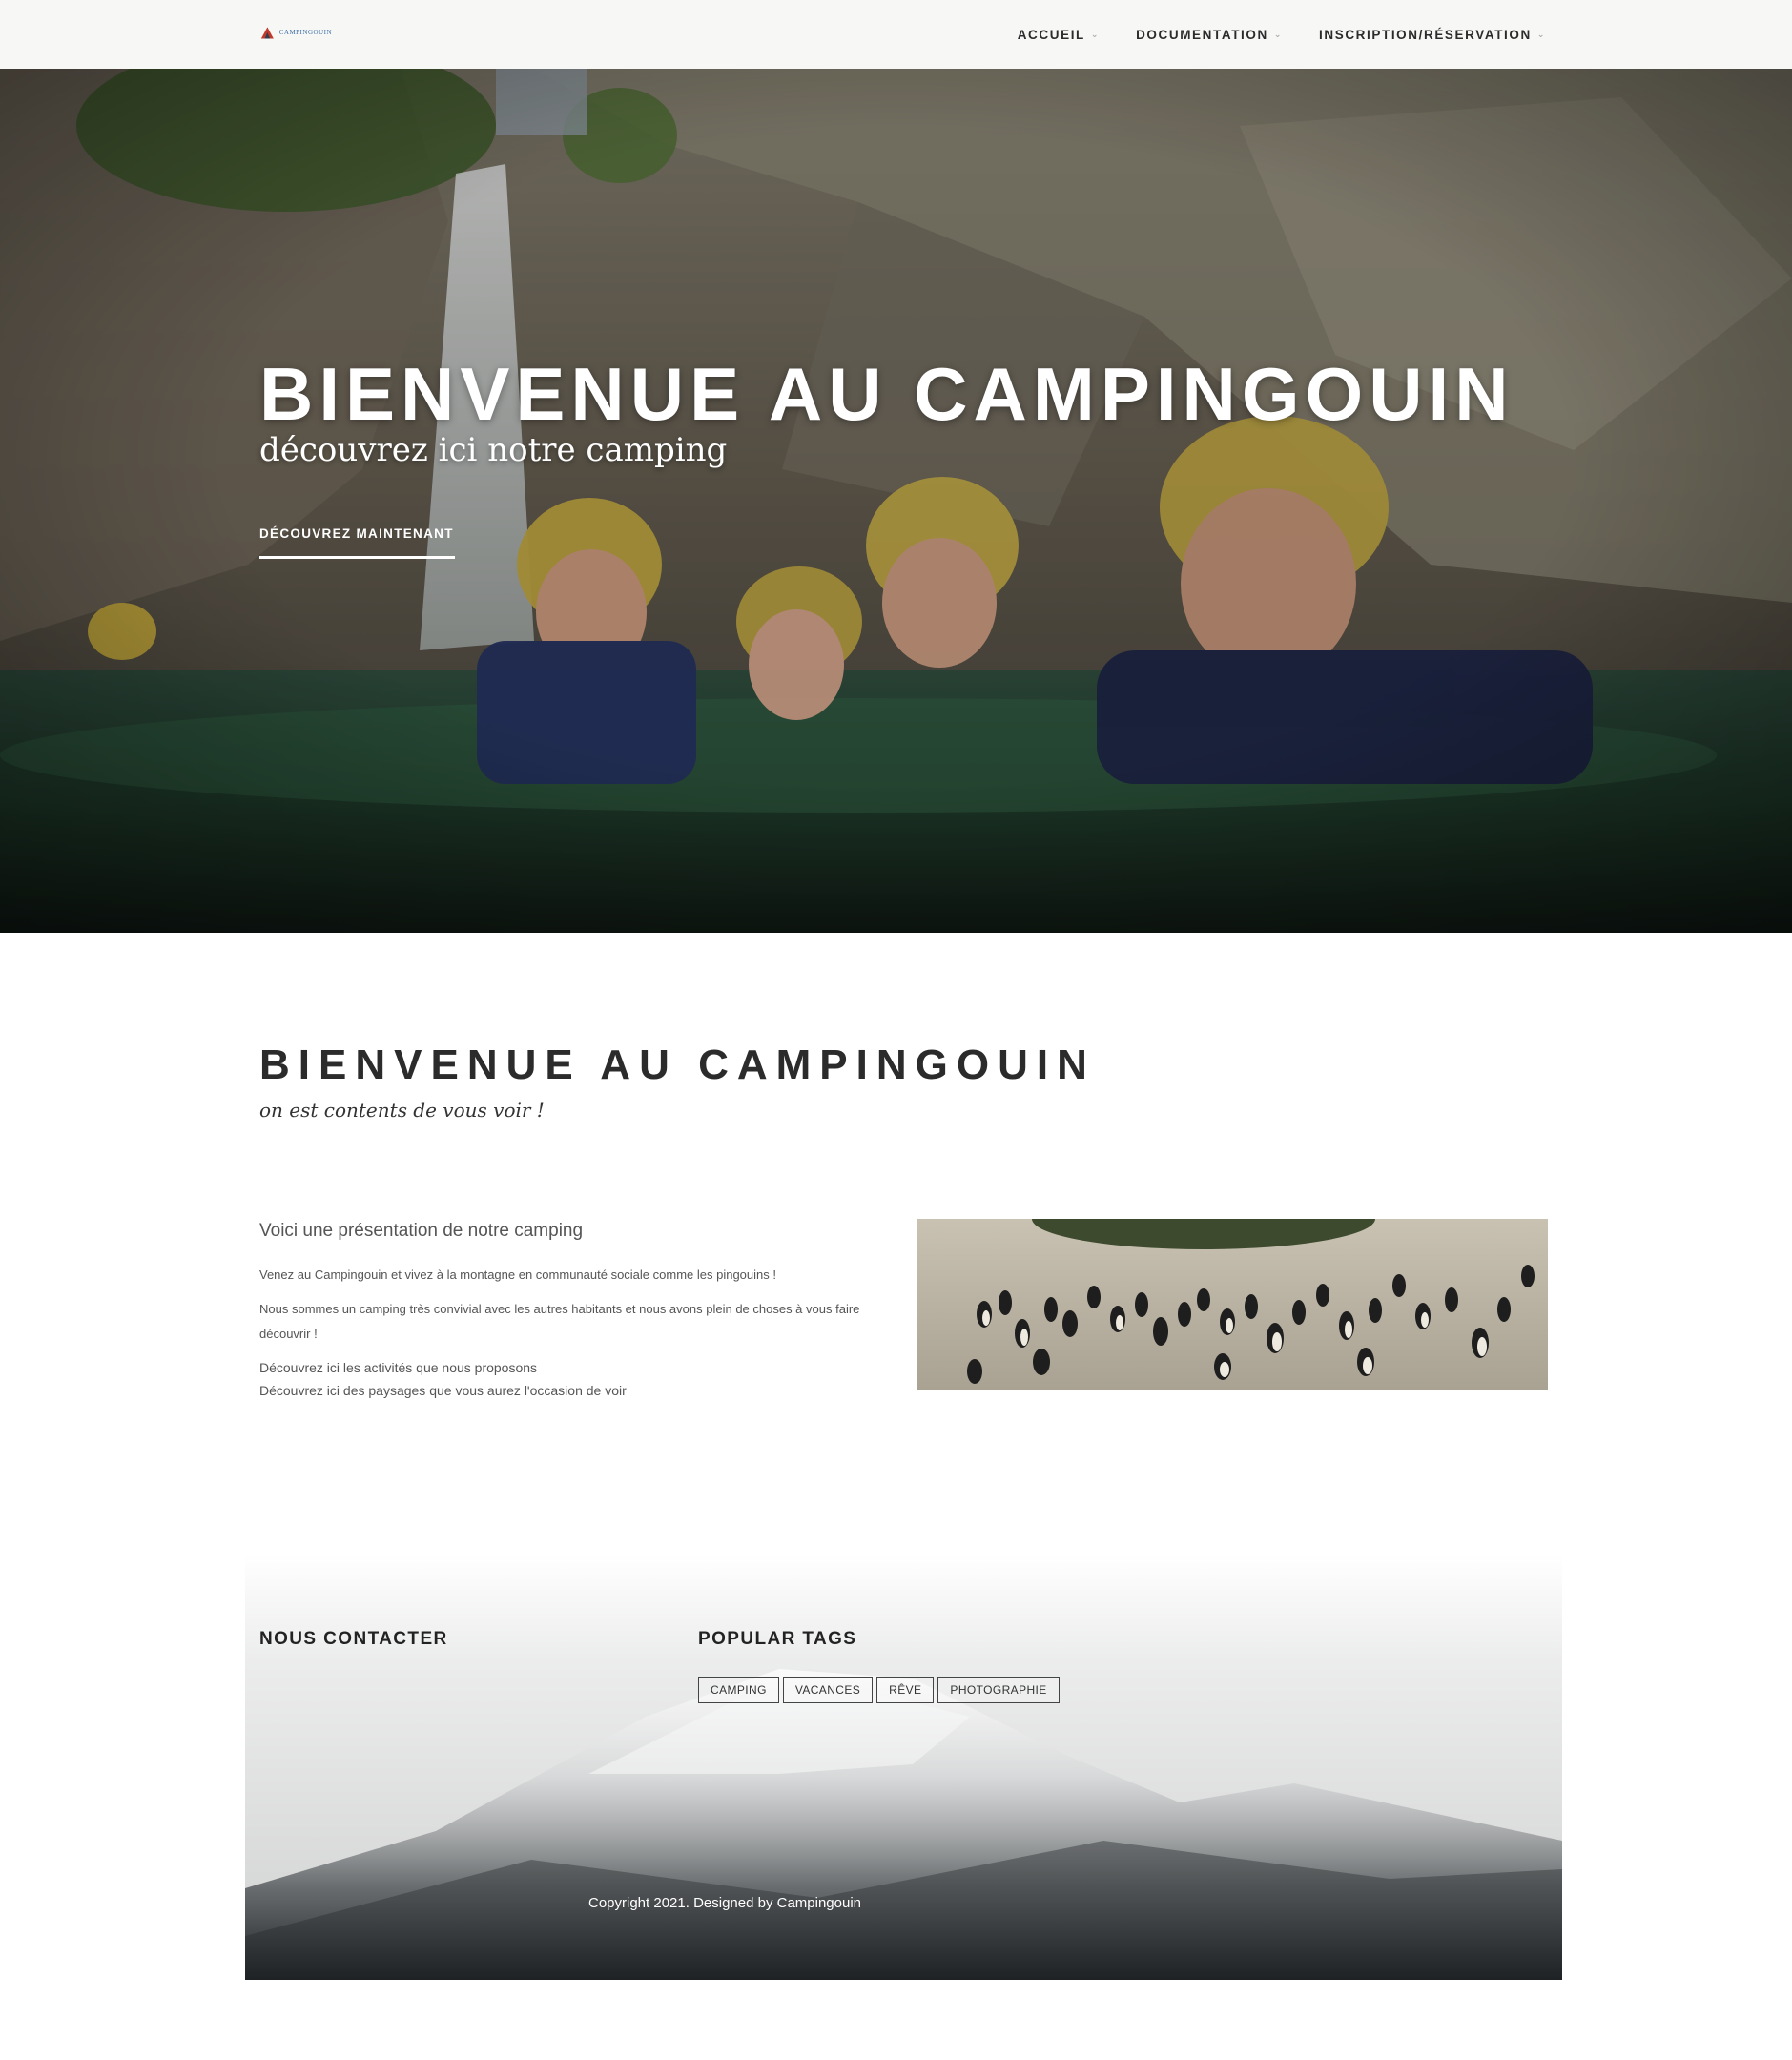 This screenshot has width=1792, height=2060. Describe the element at coordinates (1432, 35) in the screenshot. I see `nav-item-inscription: INSCRIPTION/RÉSERVATION ⌄` at that location.